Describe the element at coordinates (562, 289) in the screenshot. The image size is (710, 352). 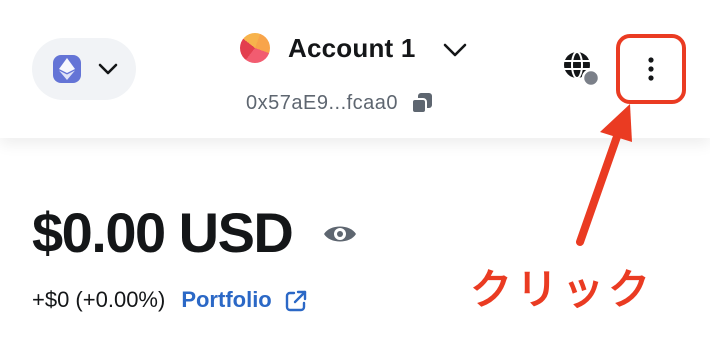
I see `annotation-label: クリック` at that location.